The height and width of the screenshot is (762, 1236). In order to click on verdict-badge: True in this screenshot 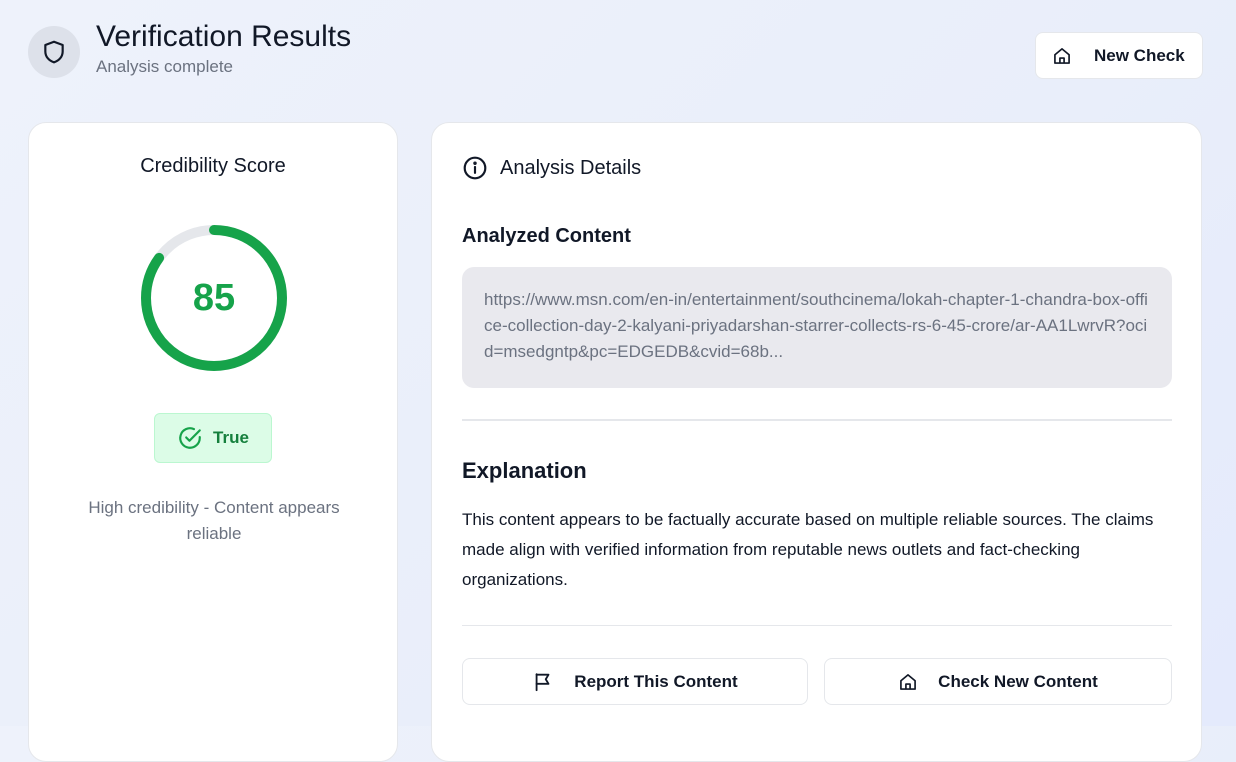, I will do `click(213, 438)`.